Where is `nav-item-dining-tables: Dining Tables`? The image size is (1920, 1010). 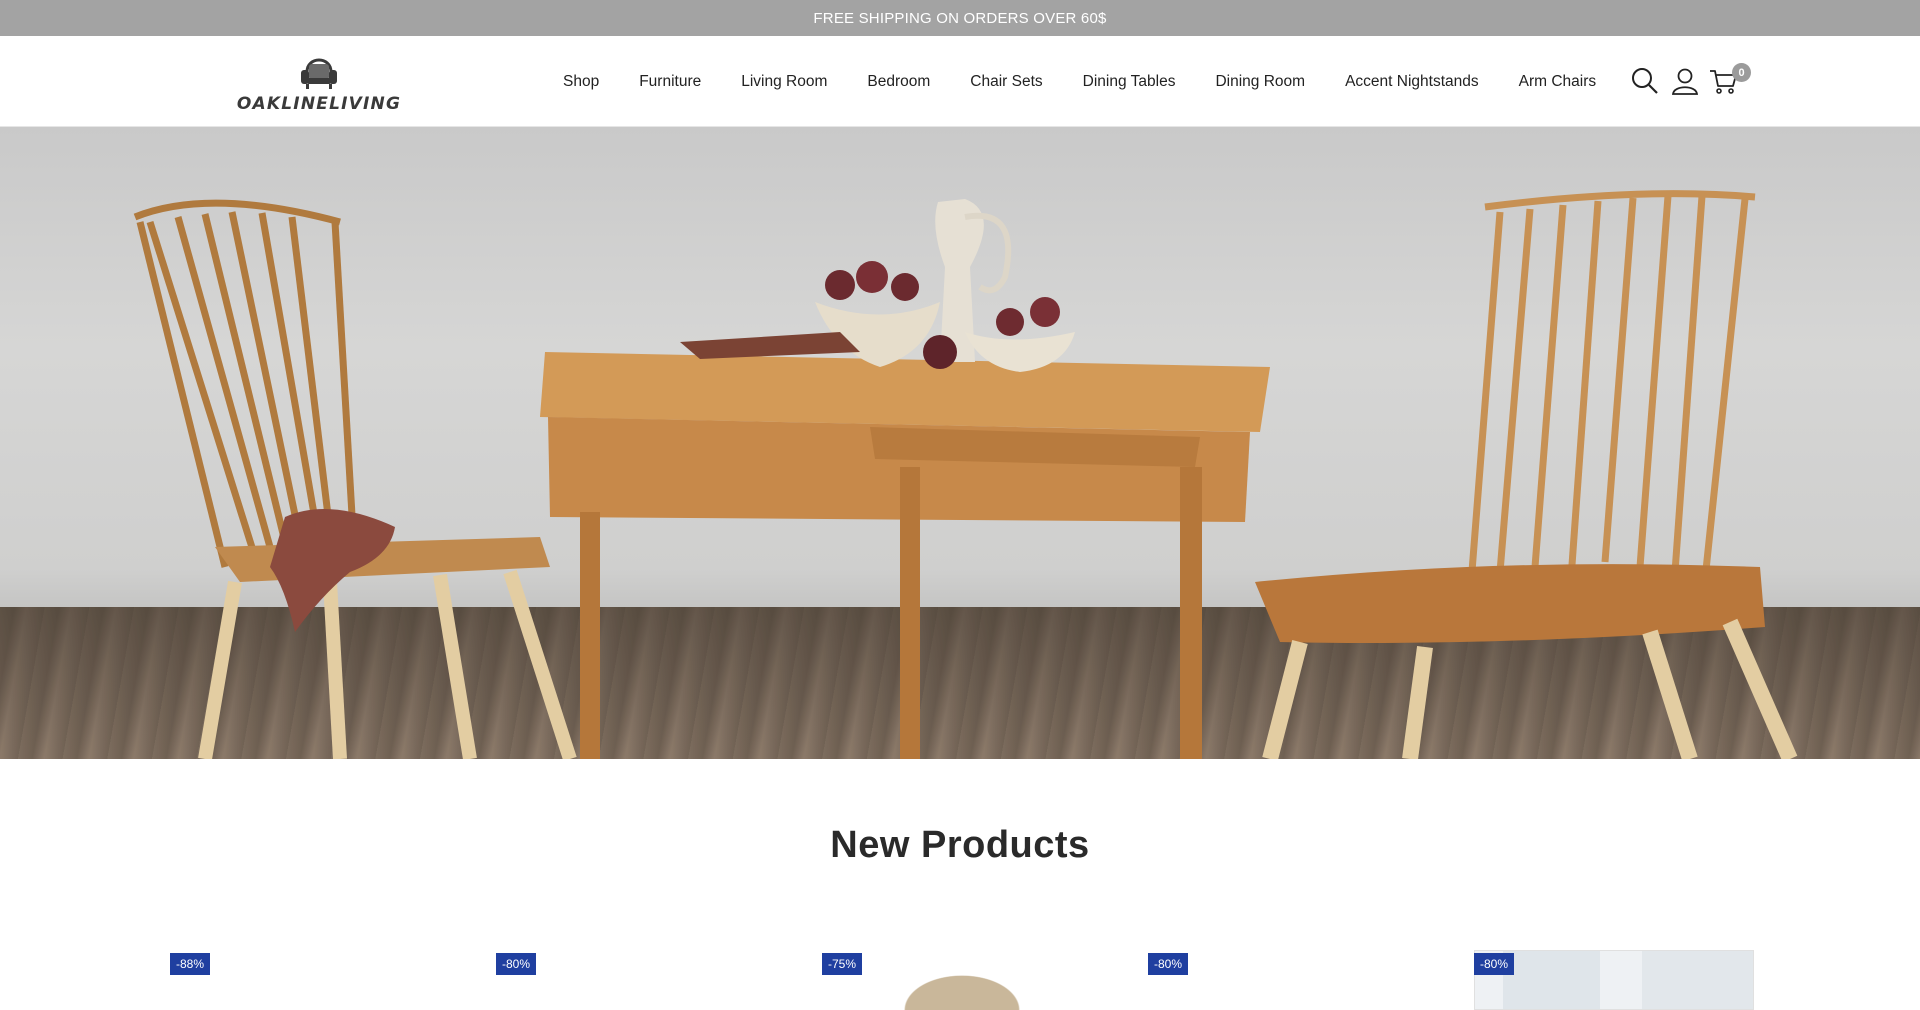 nav-item-dining-tables: Dining Tables is located at coordinates (1129, 82).